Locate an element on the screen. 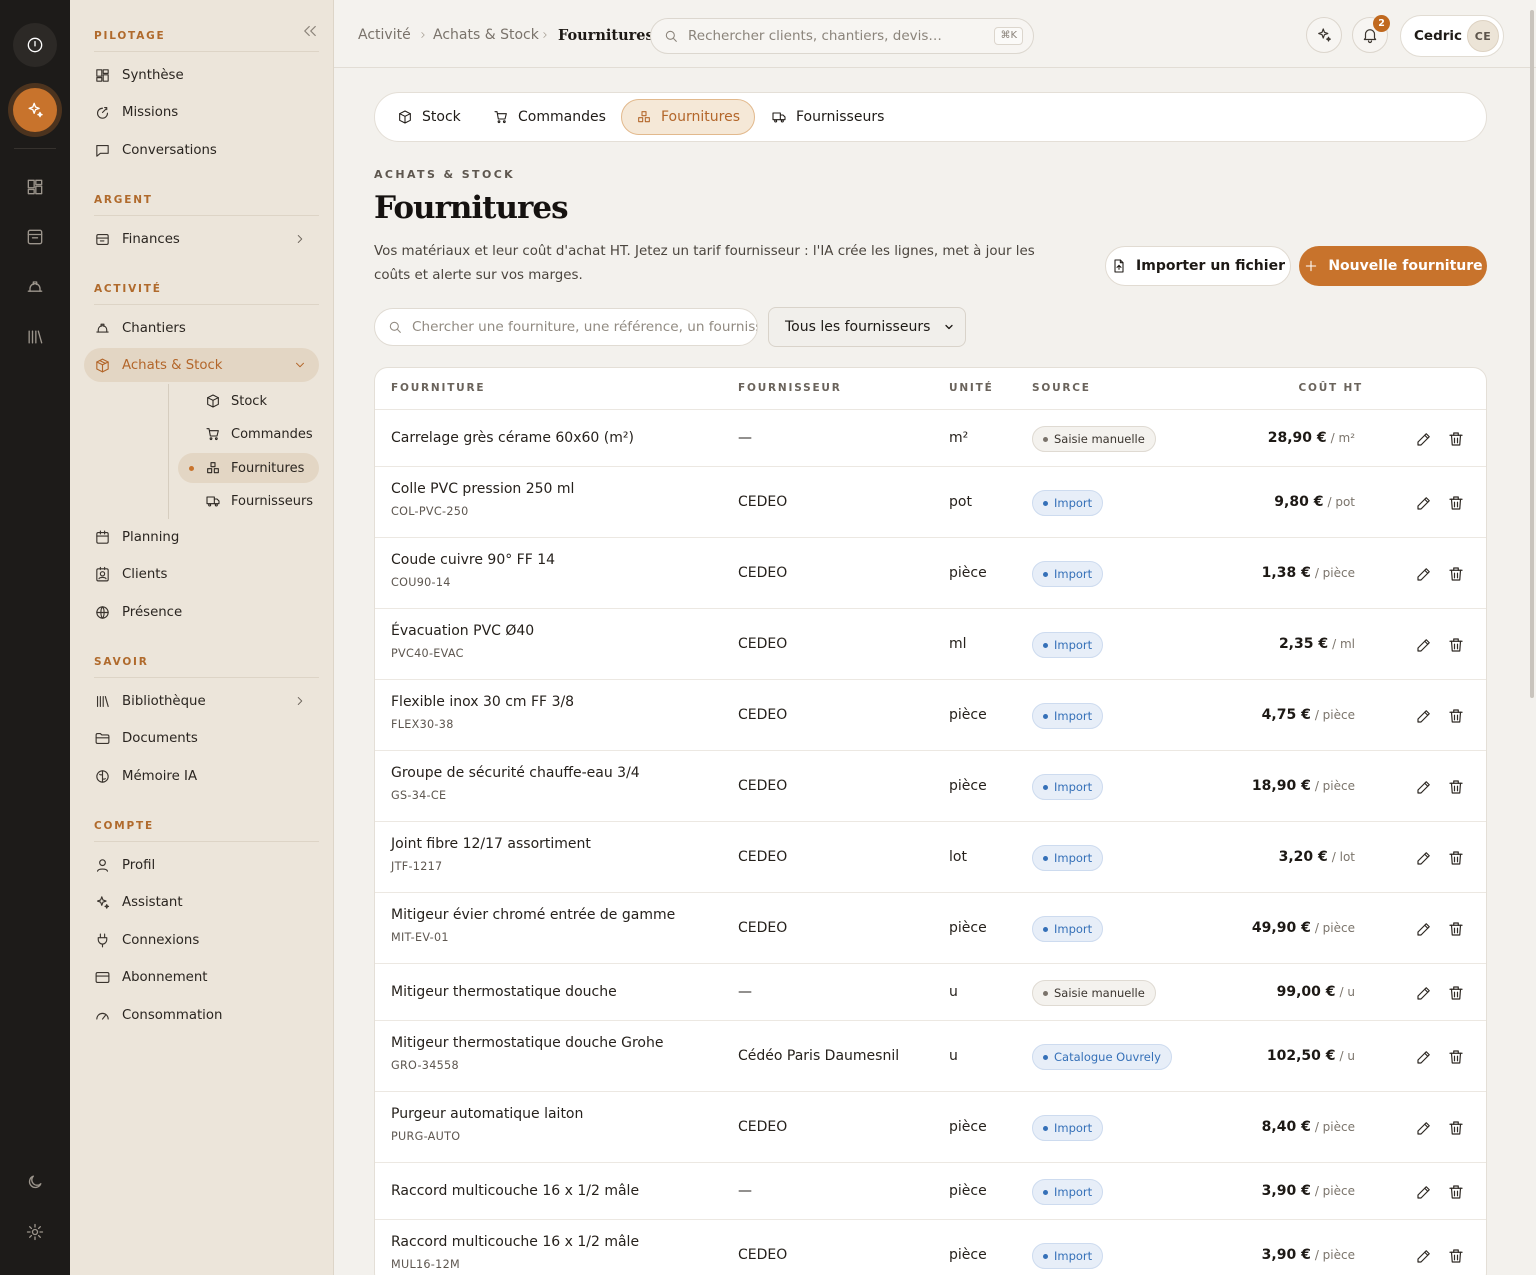 This screenshot has width=1536, height=1275. ai-assistant-button is located at coordinates (1324, 35).